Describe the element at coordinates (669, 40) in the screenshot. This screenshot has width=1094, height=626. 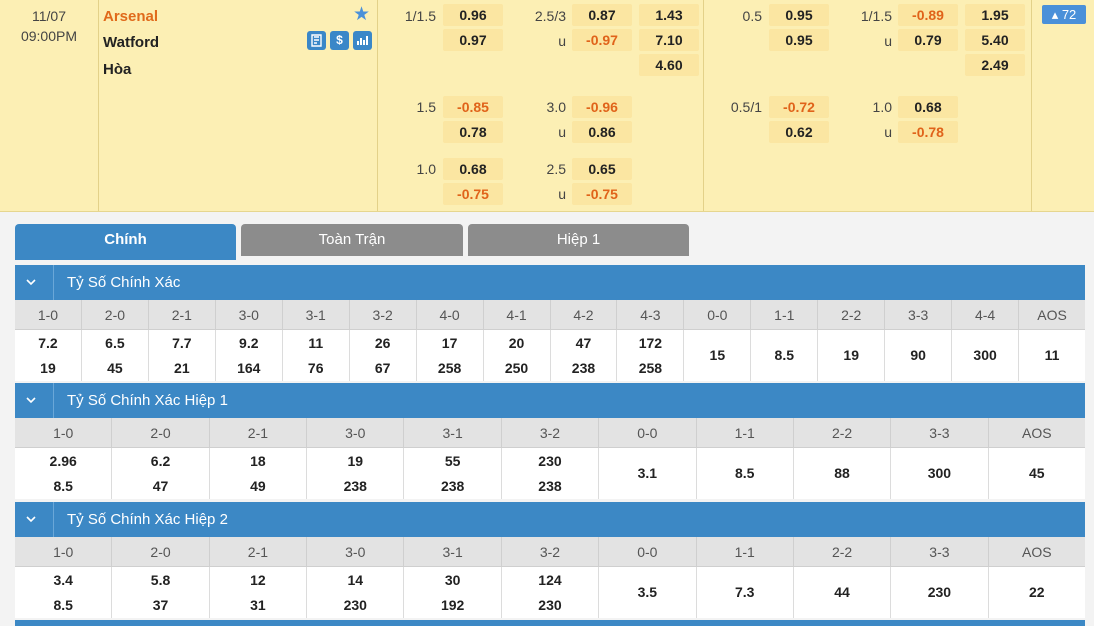
I see `1x2-away-odds: 7.10` at that location.